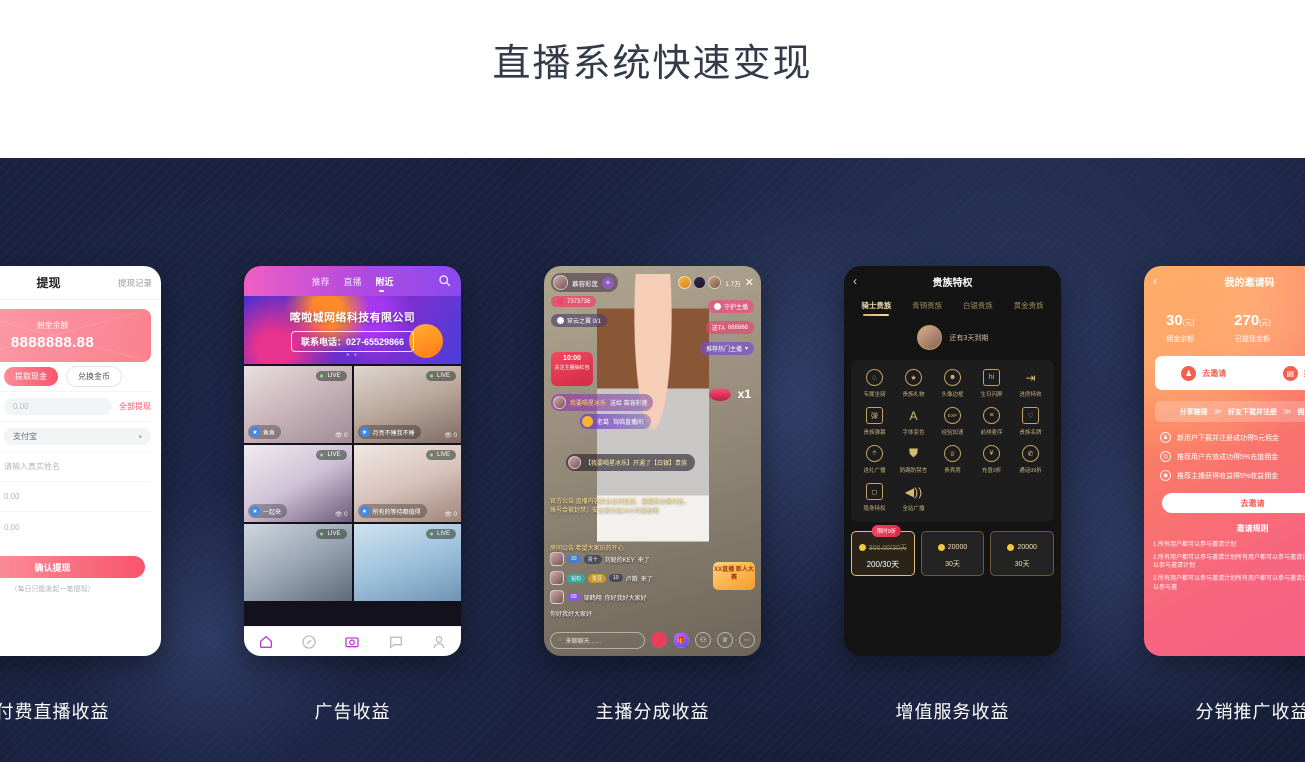 The height and width of the screenshot is (762, 1305). Describe the element at coordinates (572, 369) in the screenshot. I see `redpacket-widget: 10:00 关注主播抽红包` at that location.